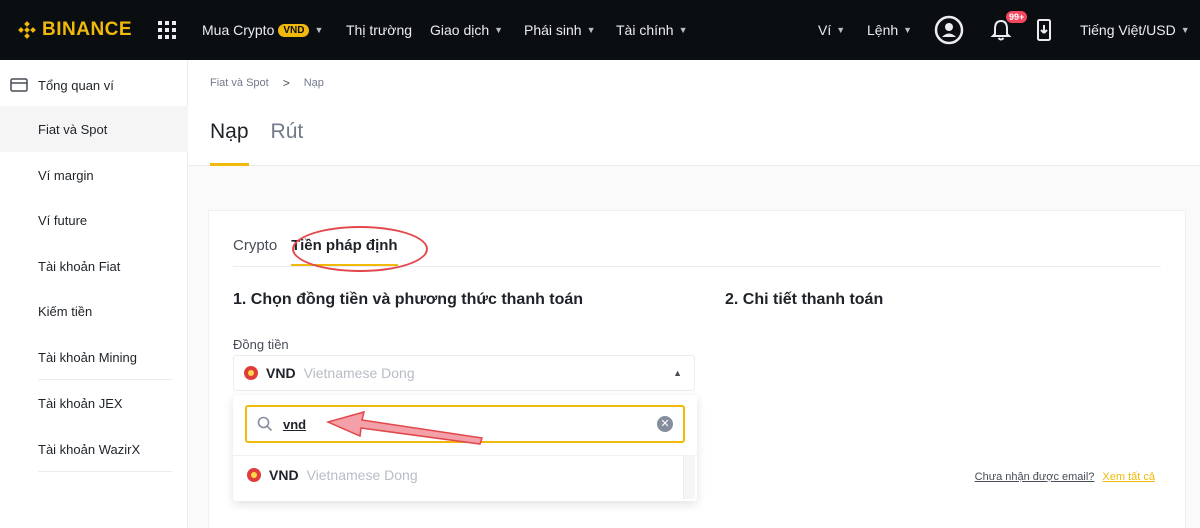  I want to click on nav-wallet: Ví ▼, so click(831, 30).